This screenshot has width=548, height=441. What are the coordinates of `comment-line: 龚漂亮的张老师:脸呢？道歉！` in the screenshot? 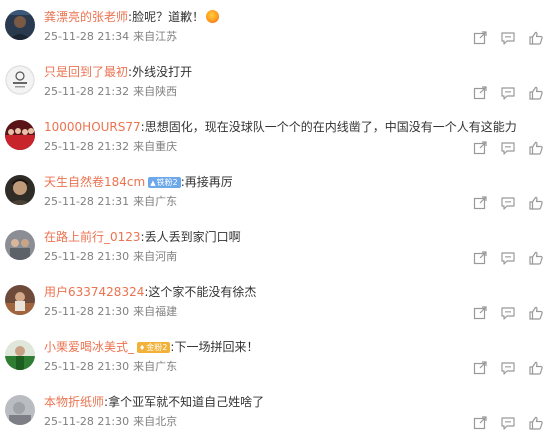 It's located at (132, 17).